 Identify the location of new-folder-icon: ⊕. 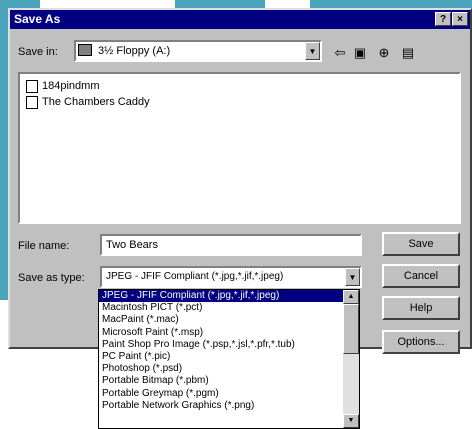
(384, 53).